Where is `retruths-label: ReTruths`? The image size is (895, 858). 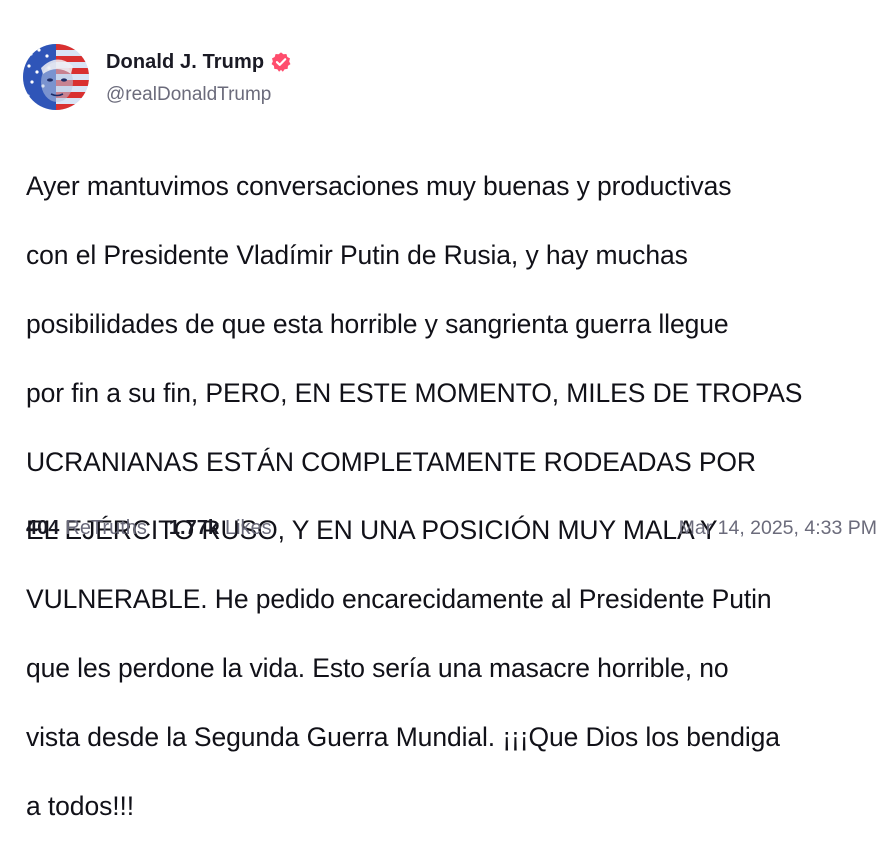
retruths-label: ReTruths is located at coordinates (106, 527).